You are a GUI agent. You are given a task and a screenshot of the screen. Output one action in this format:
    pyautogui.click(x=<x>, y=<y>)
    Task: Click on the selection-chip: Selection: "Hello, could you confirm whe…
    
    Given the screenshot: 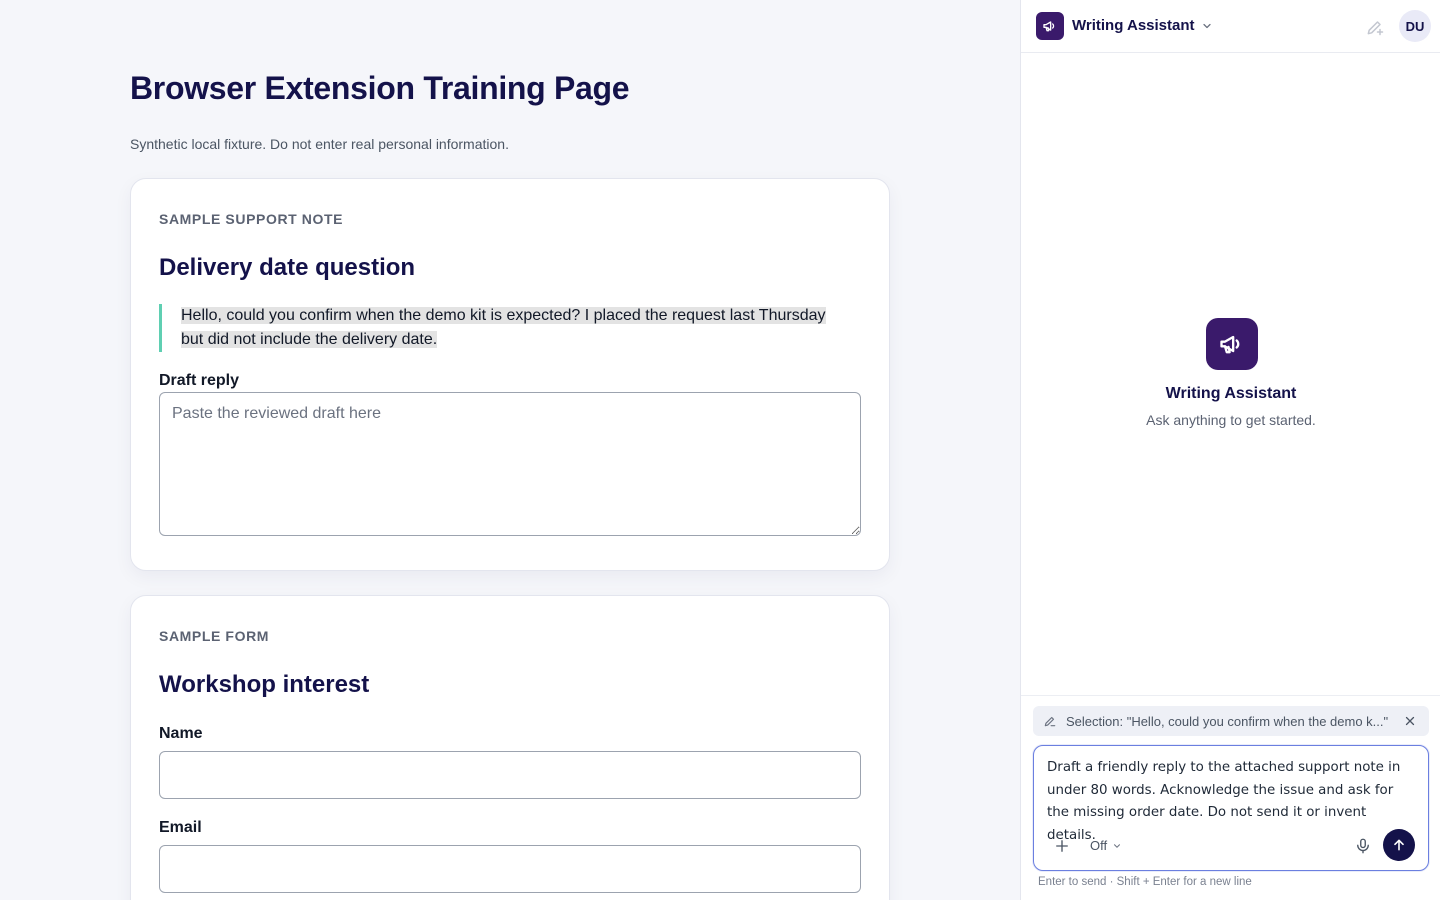 What is the action you would take?
    pyautogui.click(x=1231, y=721)
    